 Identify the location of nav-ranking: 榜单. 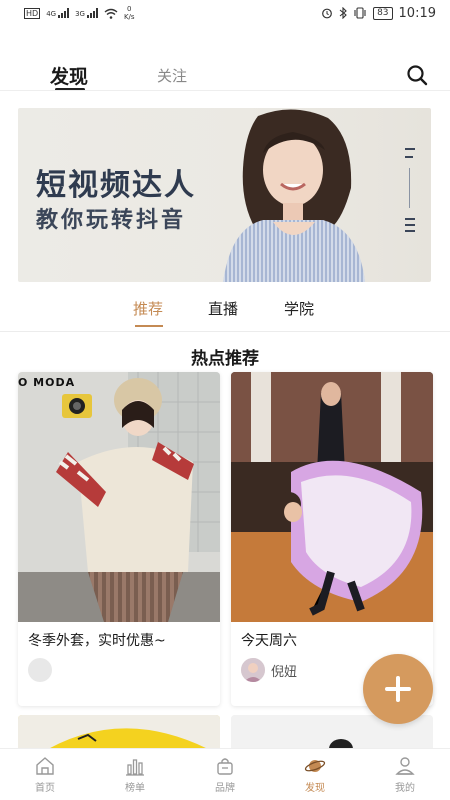
(135, 774).